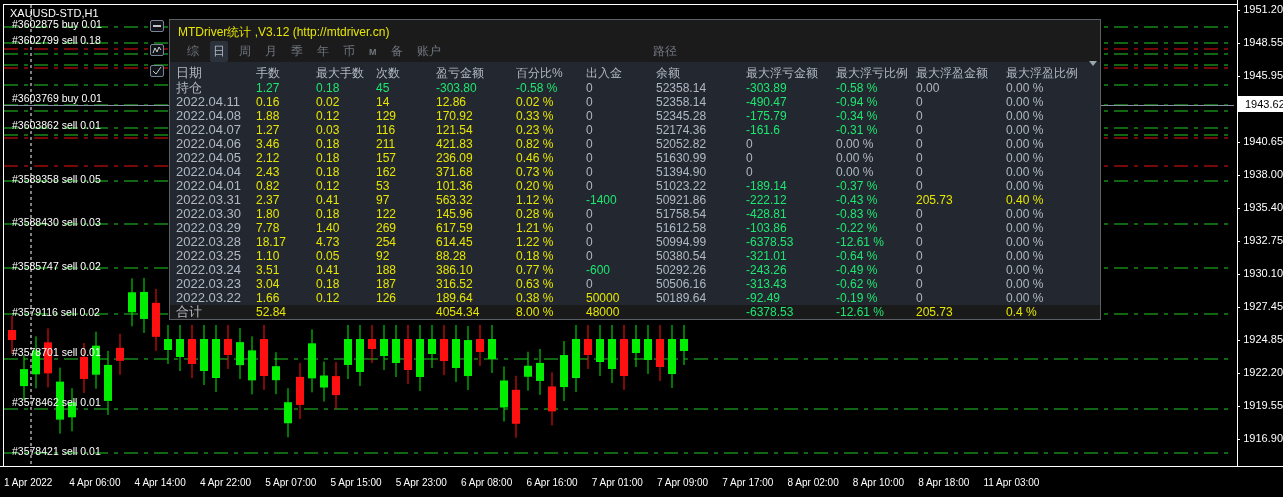 Image resolution: width=1283 pixels, height=497 pixels. Describe the element at coordinates (539, 73) in the screenshot. I see `column-header: 百分比%` at that location.